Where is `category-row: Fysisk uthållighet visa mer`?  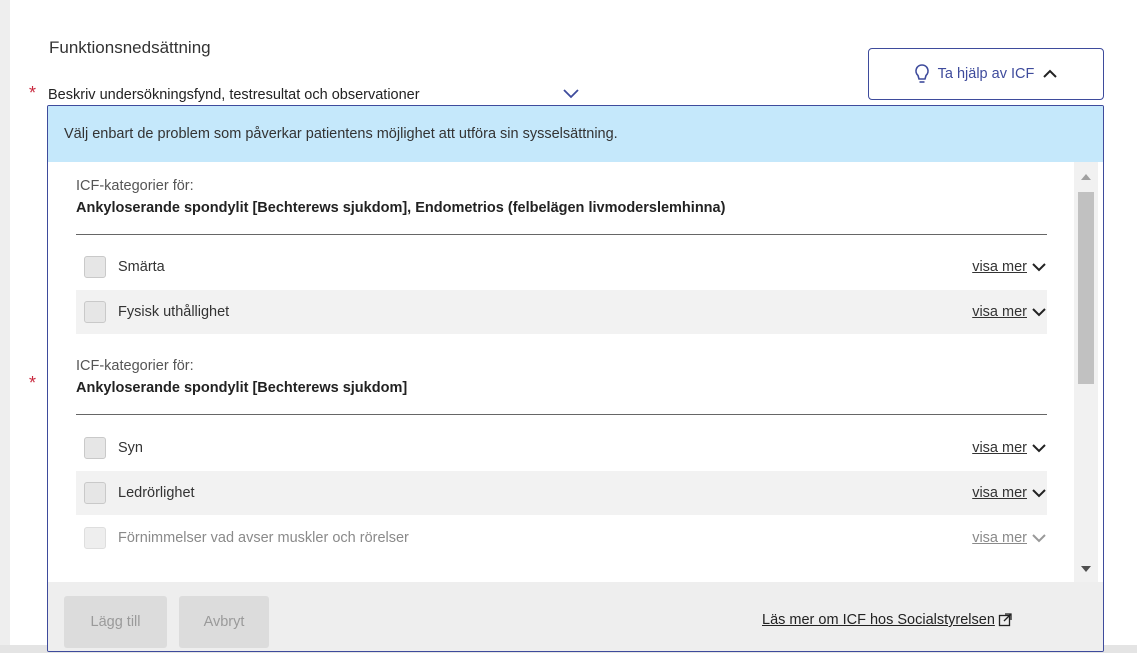
category-row: Fysisk uthållighet visa mer is located at coordinates (561, 312).